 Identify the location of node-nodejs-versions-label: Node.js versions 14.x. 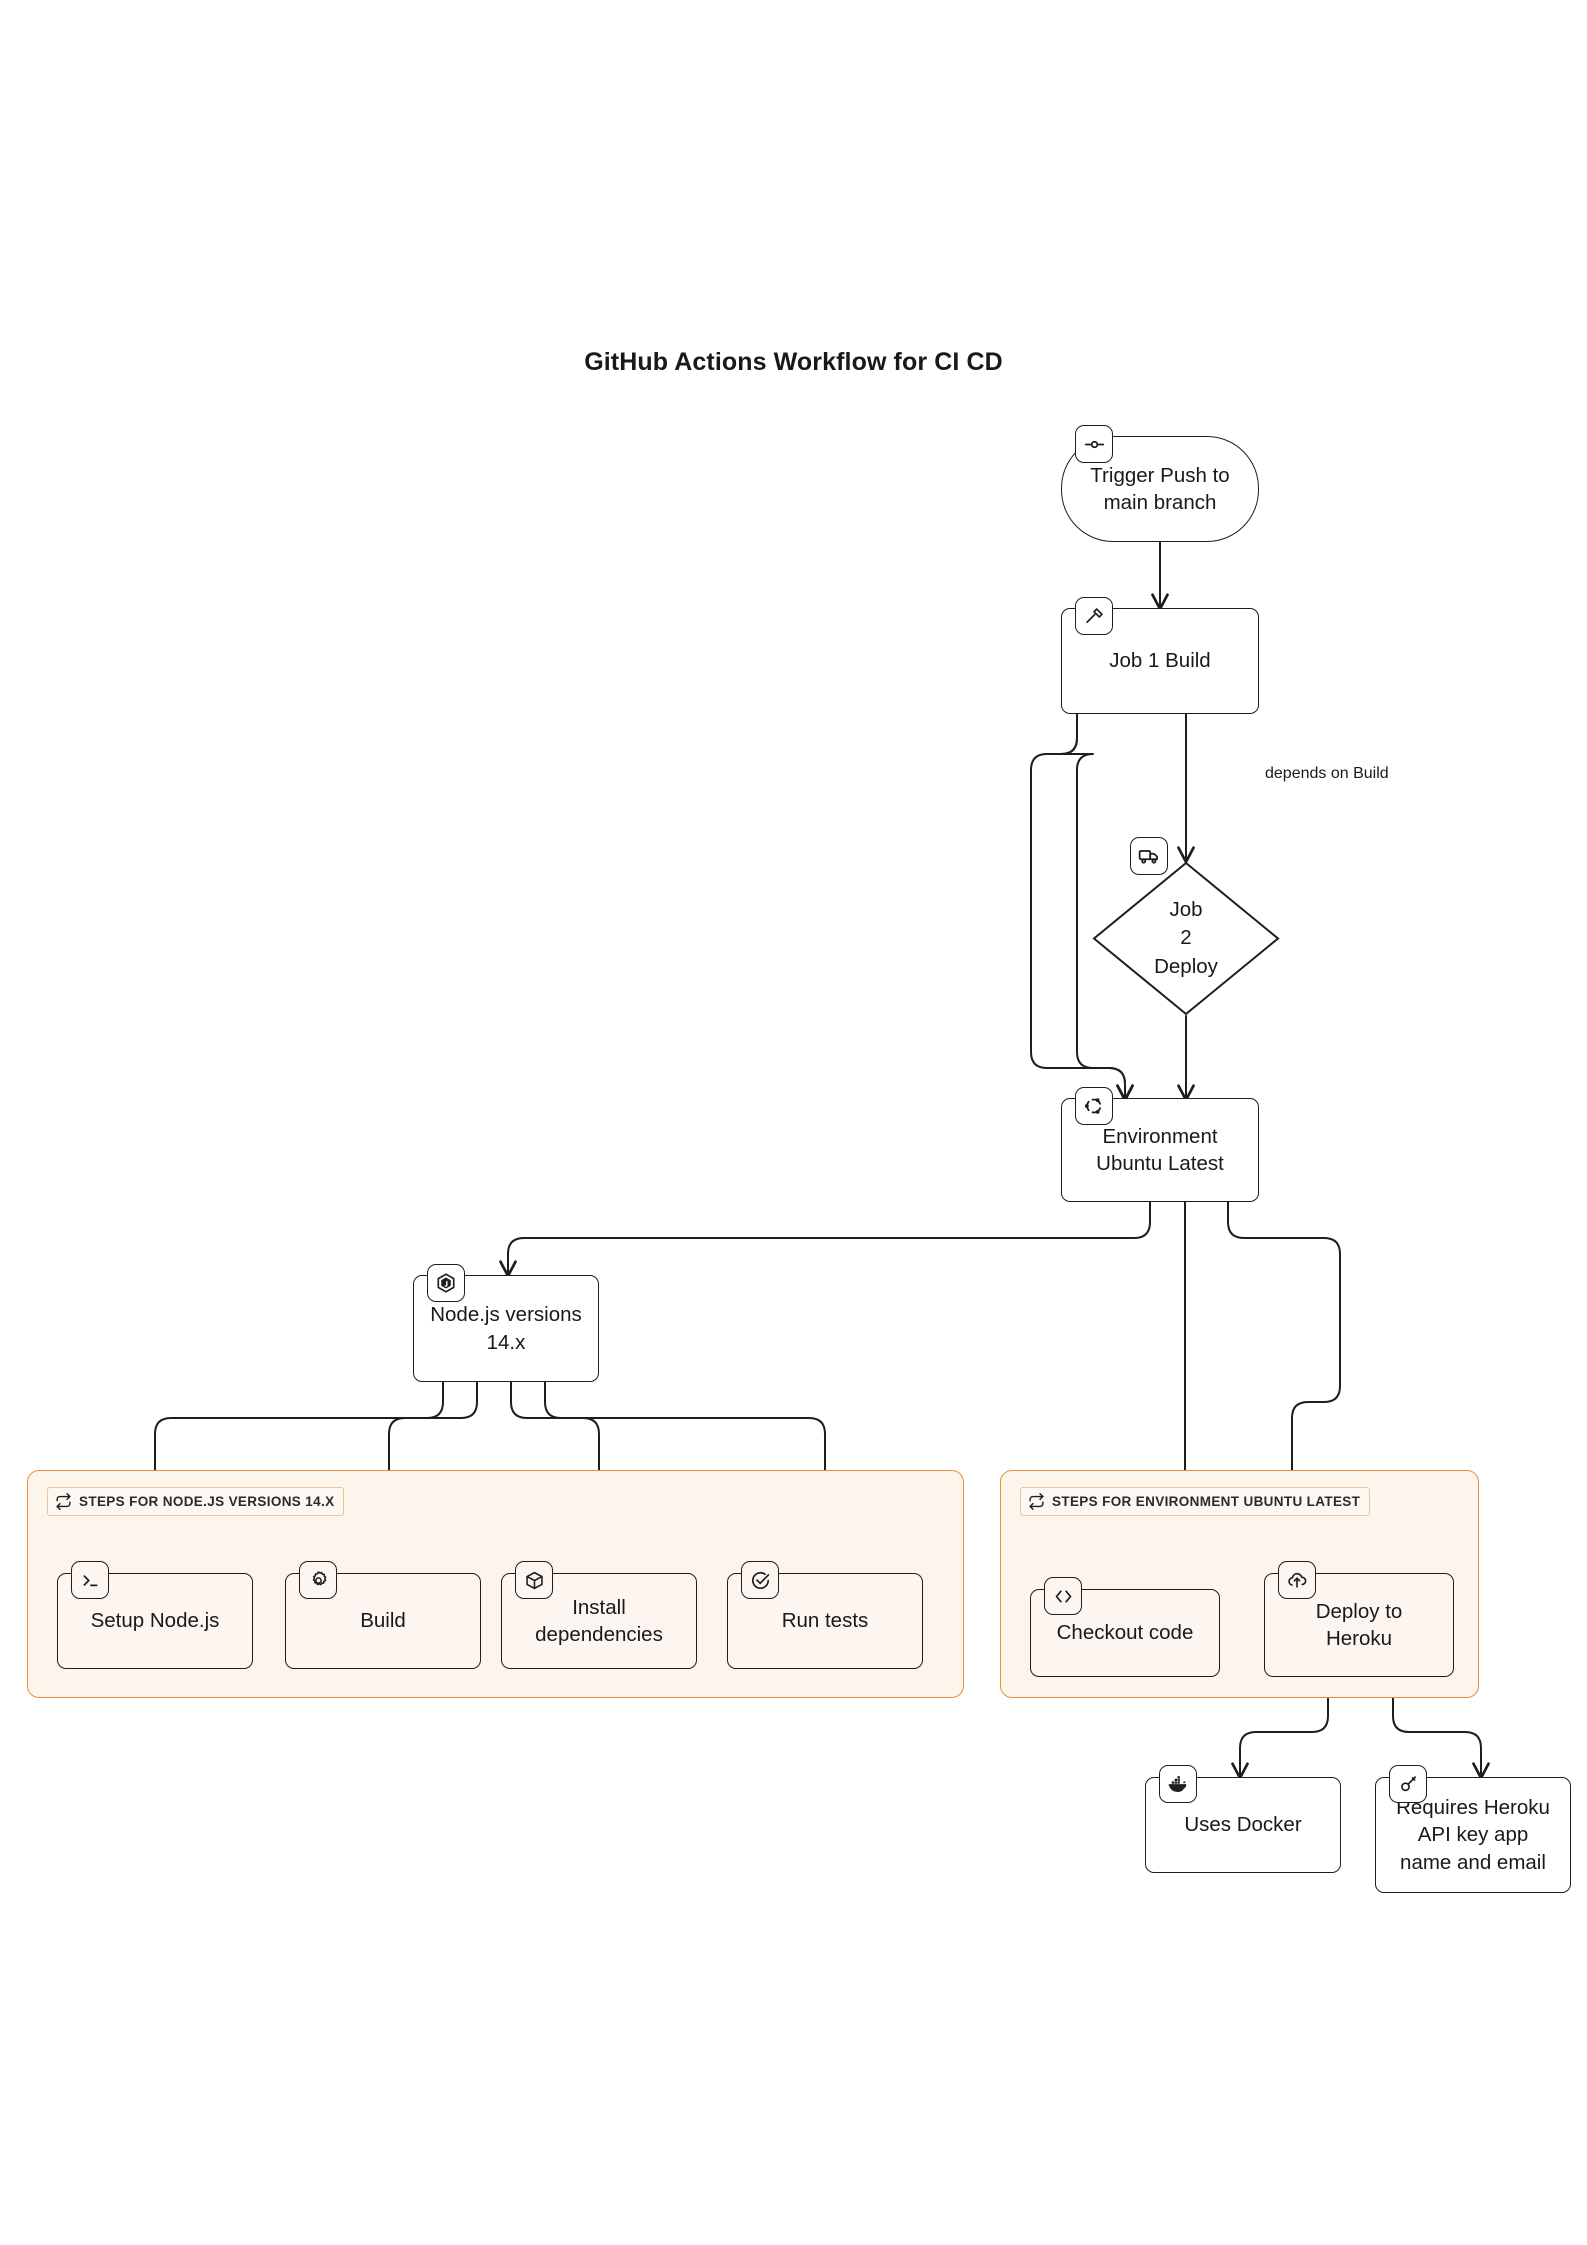
(506, 1328).